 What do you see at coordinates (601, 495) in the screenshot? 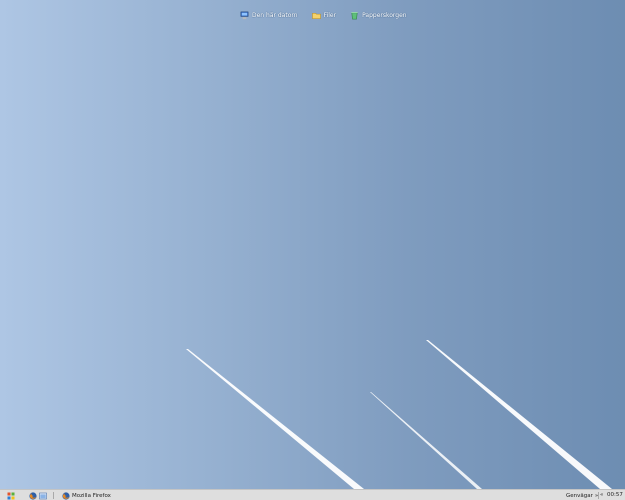
I see `tray-expand-icon: «` at bounding box center [601, 495].